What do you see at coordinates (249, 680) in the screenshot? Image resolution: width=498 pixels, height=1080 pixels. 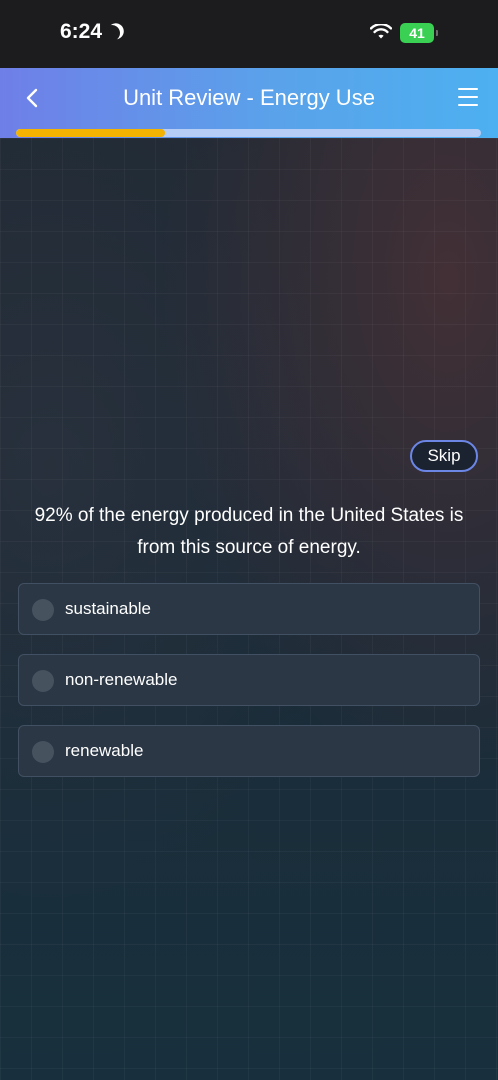 I see `answer-option: non-renewable` at bounding box center [249, 680].